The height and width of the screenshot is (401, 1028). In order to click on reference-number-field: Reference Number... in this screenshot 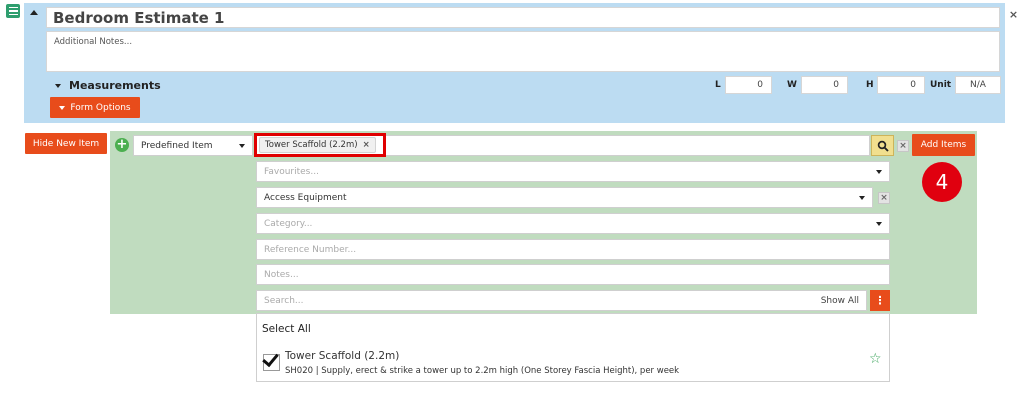, I will do `click(573, 249)`.